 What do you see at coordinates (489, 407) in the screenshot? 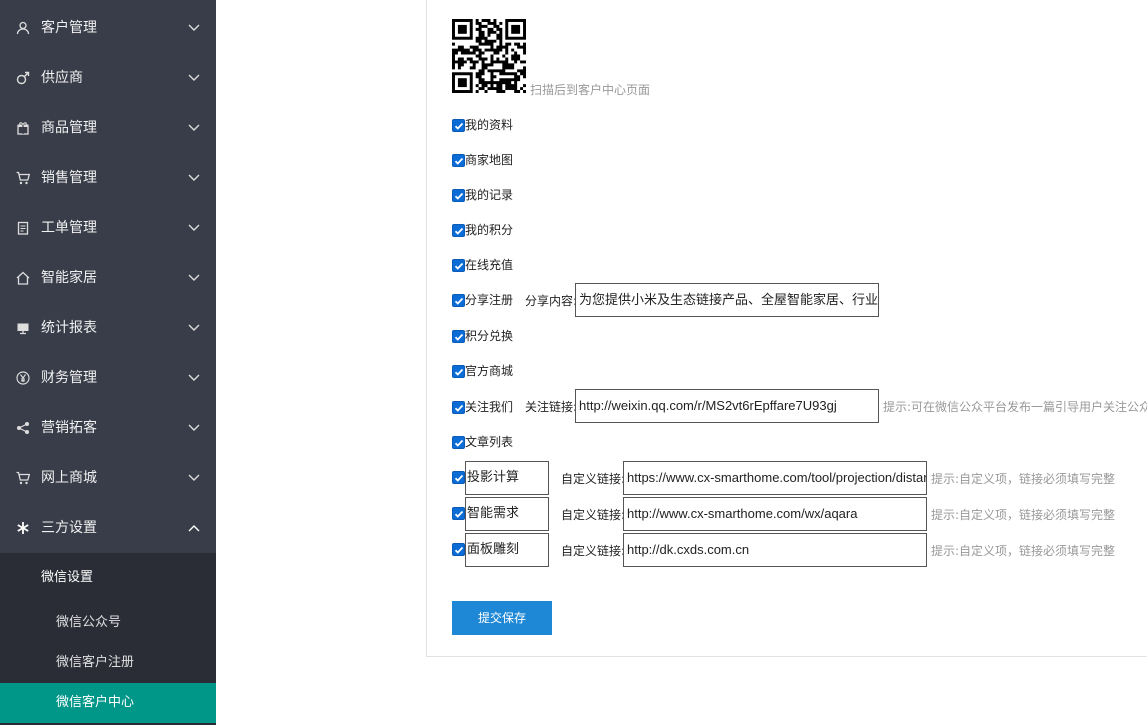
I see `option-label: 关注我们` at bounding box center [489, 407].